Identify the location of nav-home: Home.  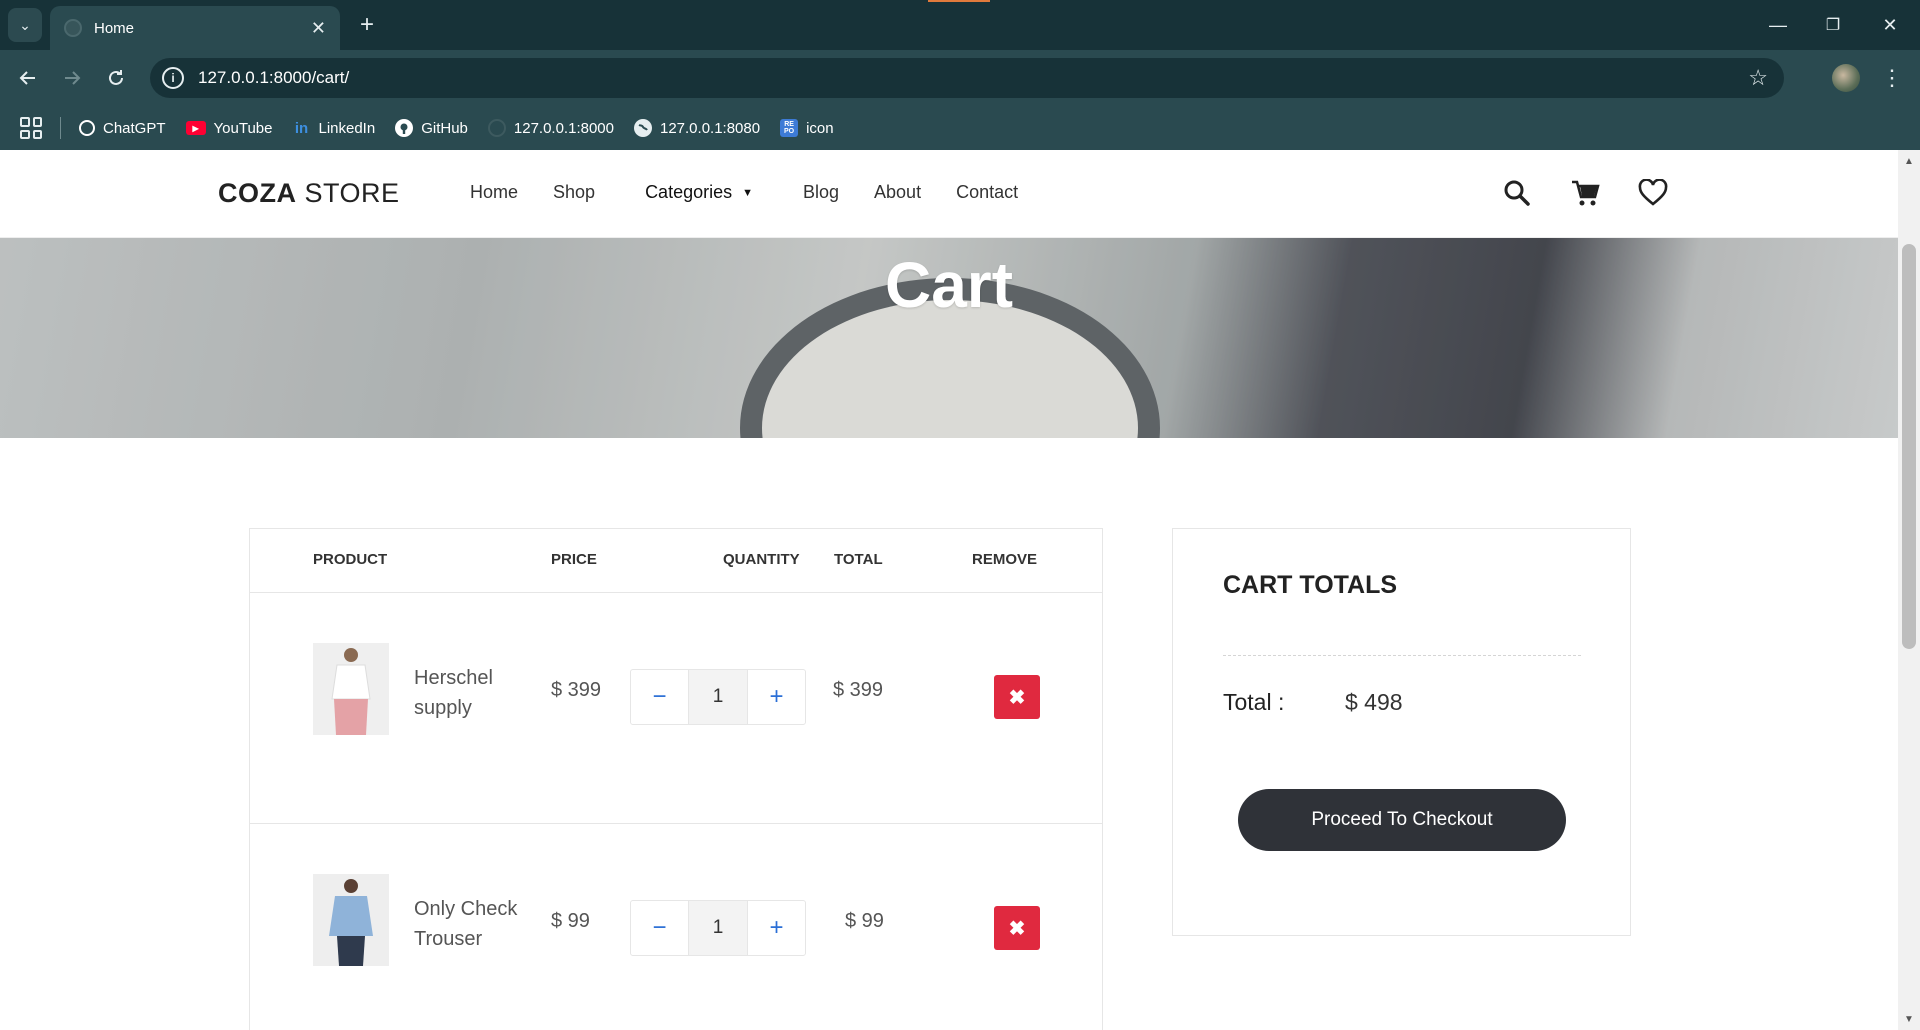
(494, 192).